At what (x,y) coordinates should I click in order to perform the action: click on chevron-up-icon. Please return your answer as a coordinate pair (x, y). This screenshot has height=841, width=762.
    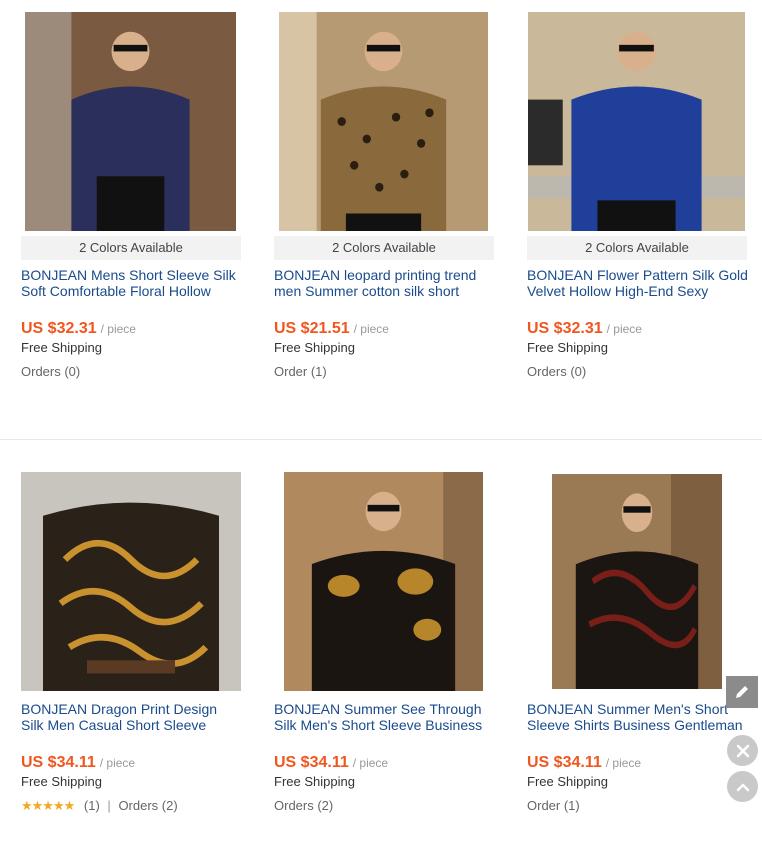
    Looking at the image, I should click on (742, 787).